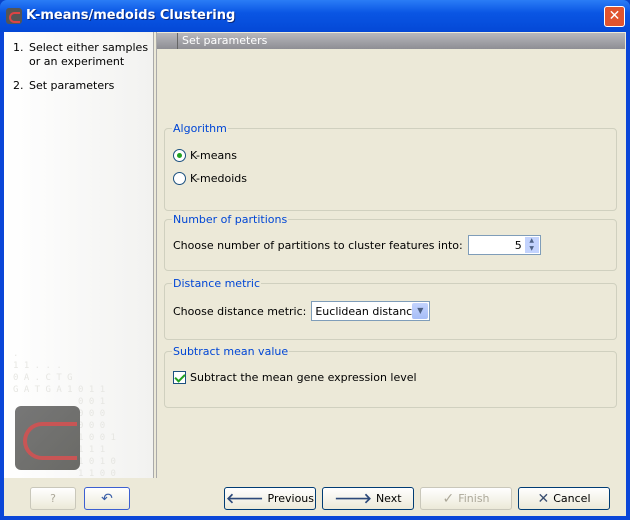  I want to click on section-title: Set parameters, so click(225, 40).